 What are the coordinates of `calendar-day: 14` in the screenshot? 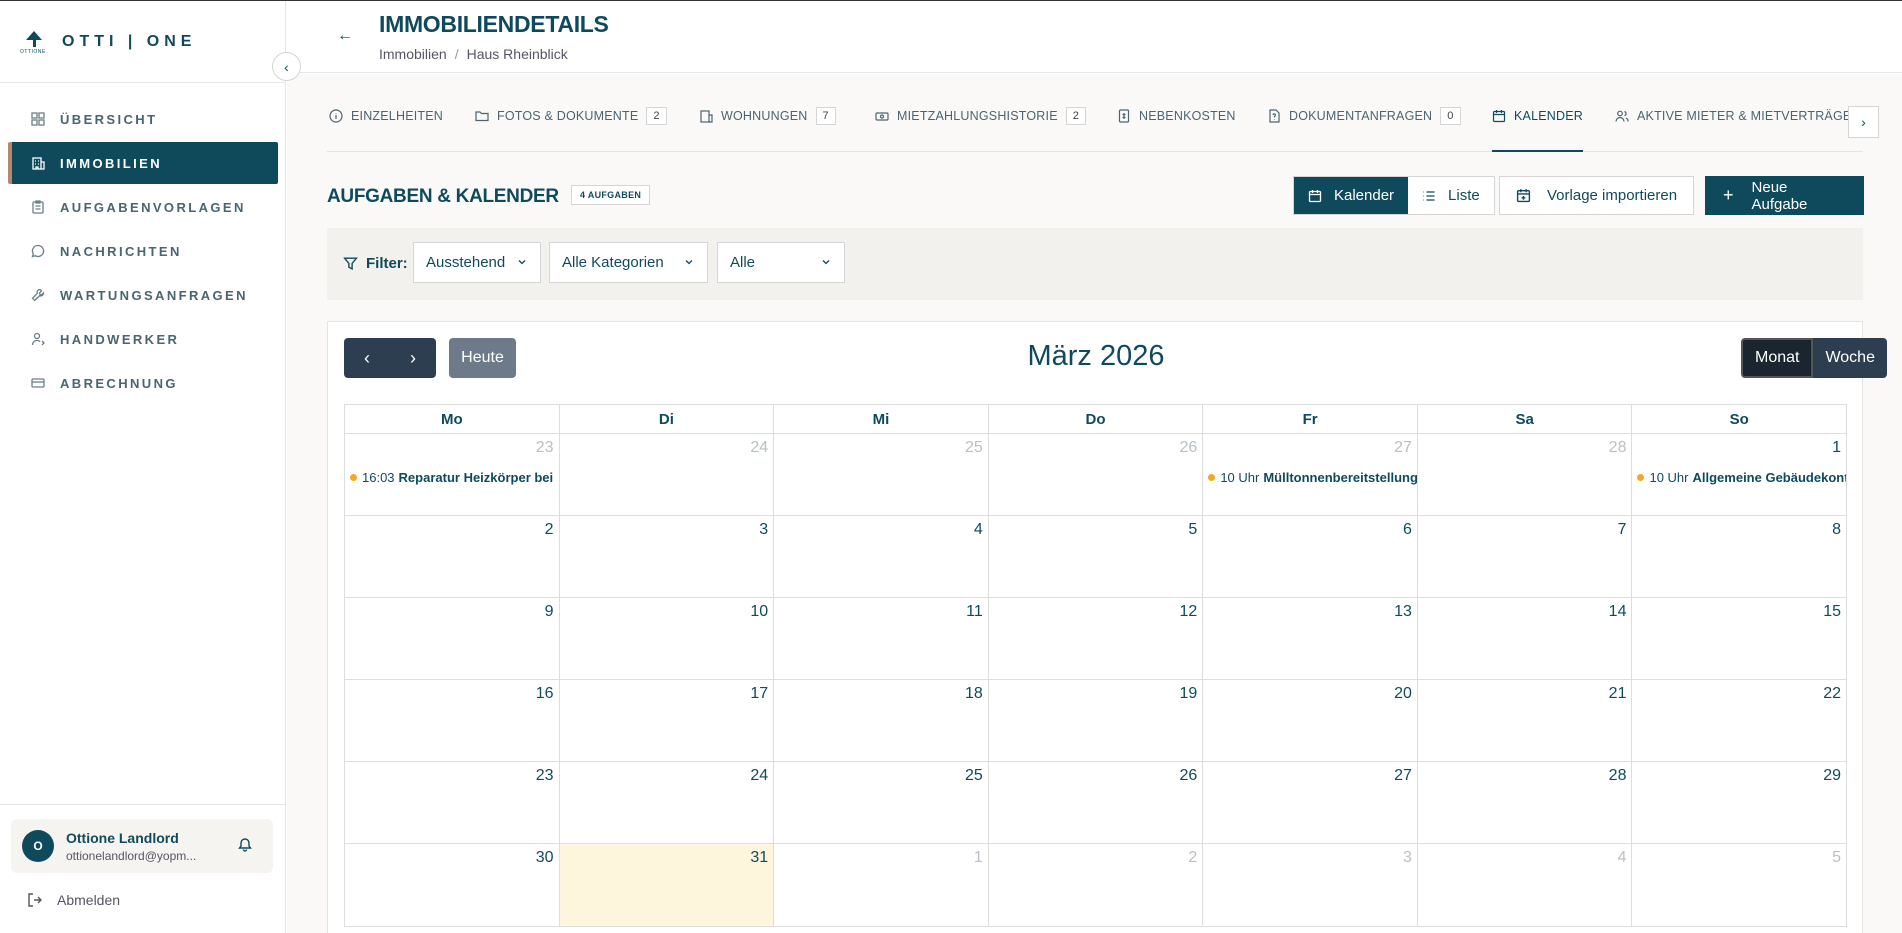 It's located at (1525, 638).